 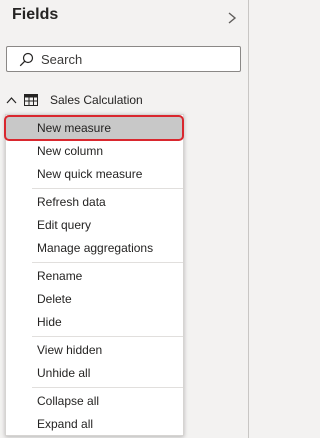 What do you see at coordinates (94, 202) in the screenshot?
I see `menu-item-refresh-data: Refresh data` at bounding box center [94, 202].